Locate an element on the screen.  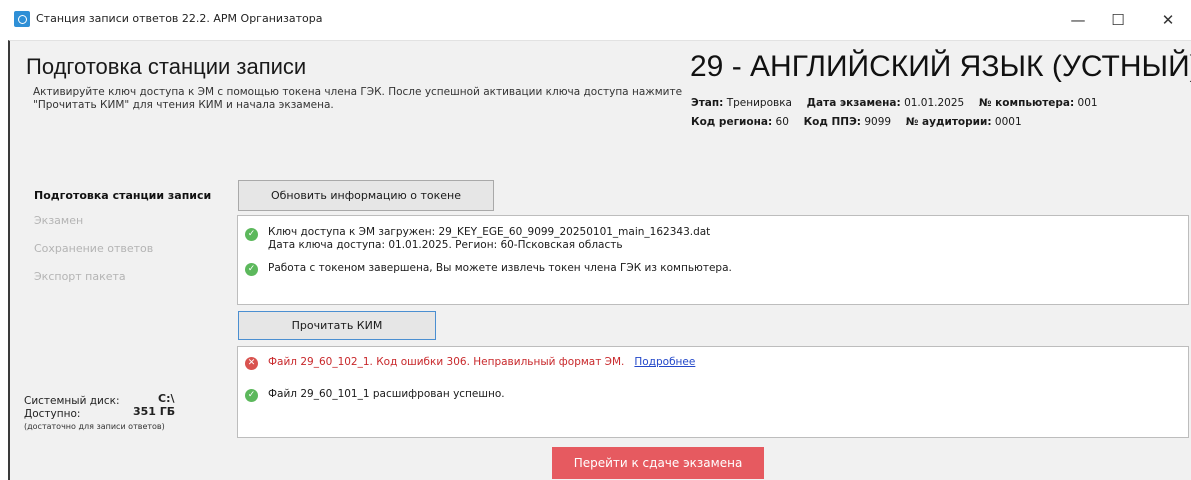
close-button: ✕ is located at coordinates (1168, 20).